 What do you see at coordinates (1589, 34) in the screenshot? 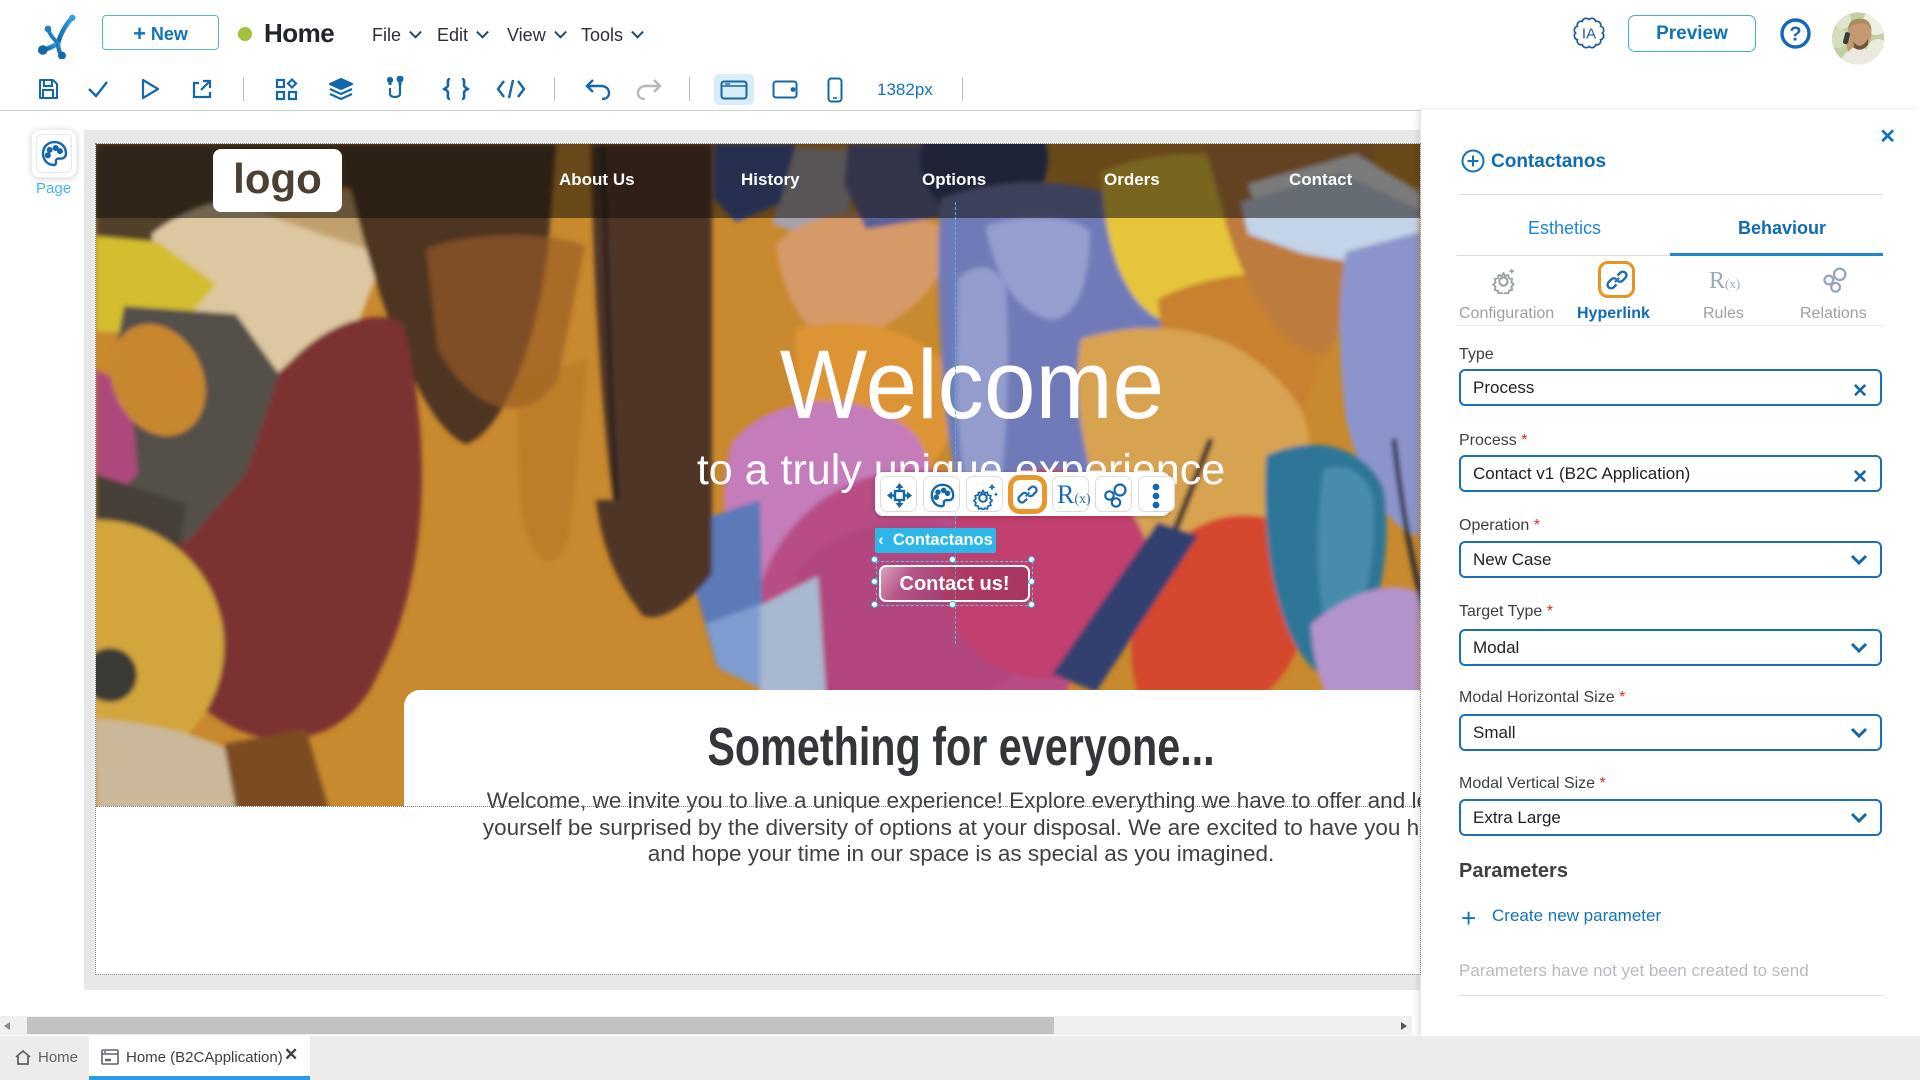
I see `svg-text: IA` at bounding box center [1589, 34].